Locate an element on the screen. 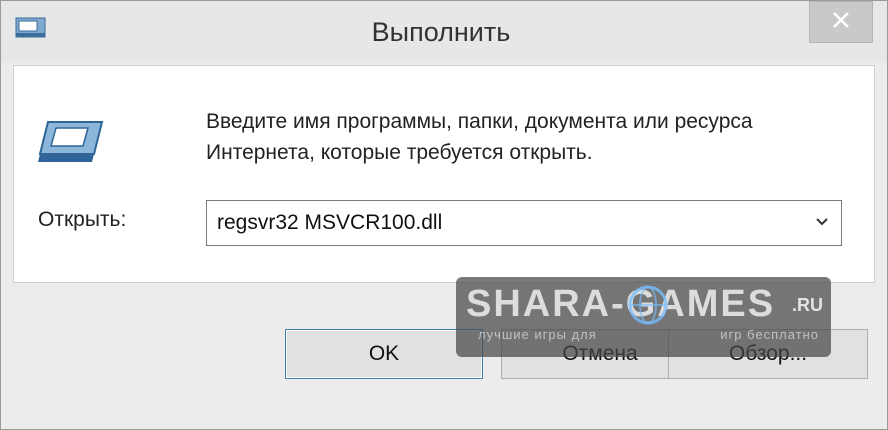  window-title: Выполнить is located at coordinates (441, 32).